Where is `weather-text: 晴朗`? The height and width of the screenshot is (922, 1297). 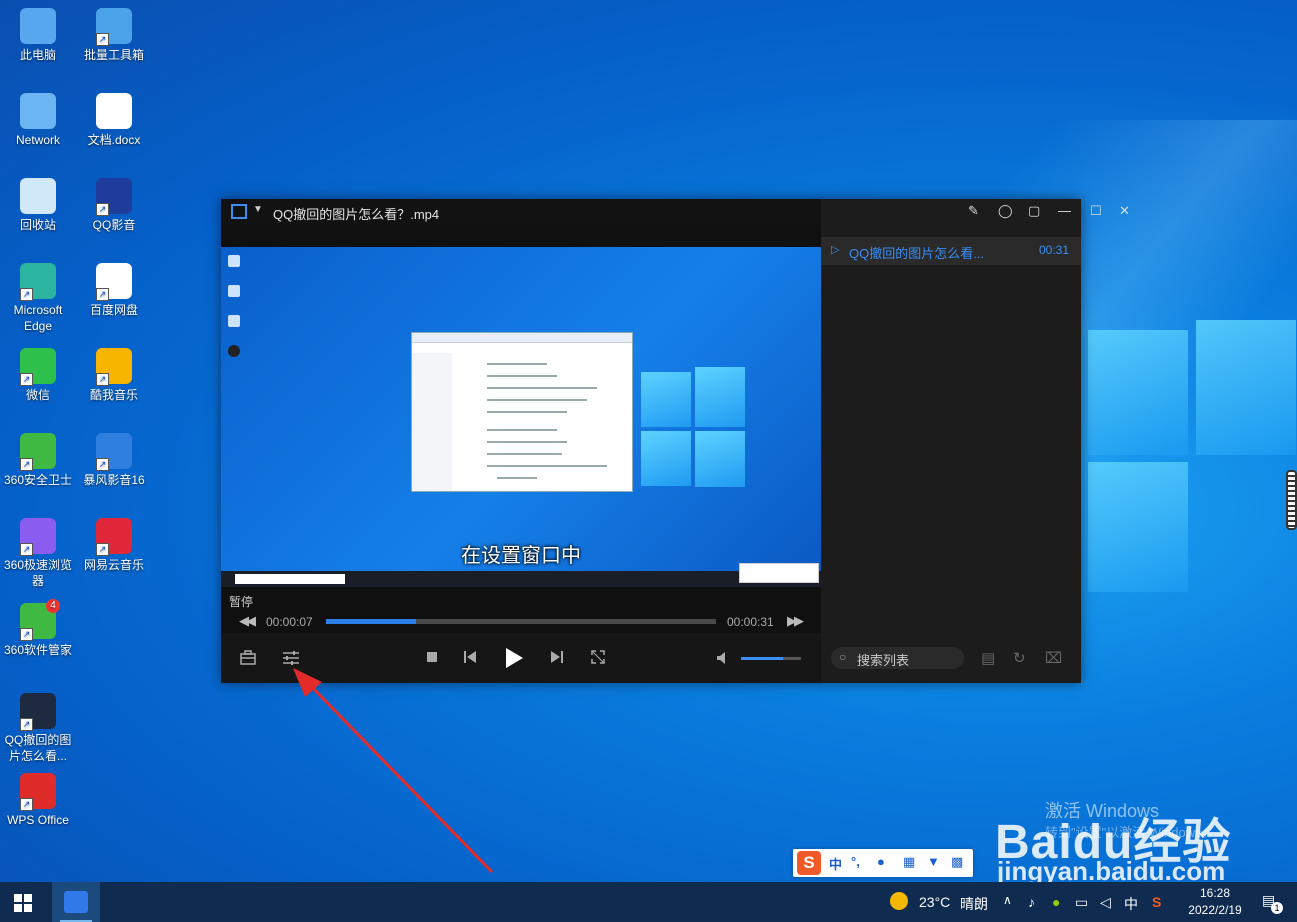
weather-text: 晴朗 is located at coordinates (974, 904).